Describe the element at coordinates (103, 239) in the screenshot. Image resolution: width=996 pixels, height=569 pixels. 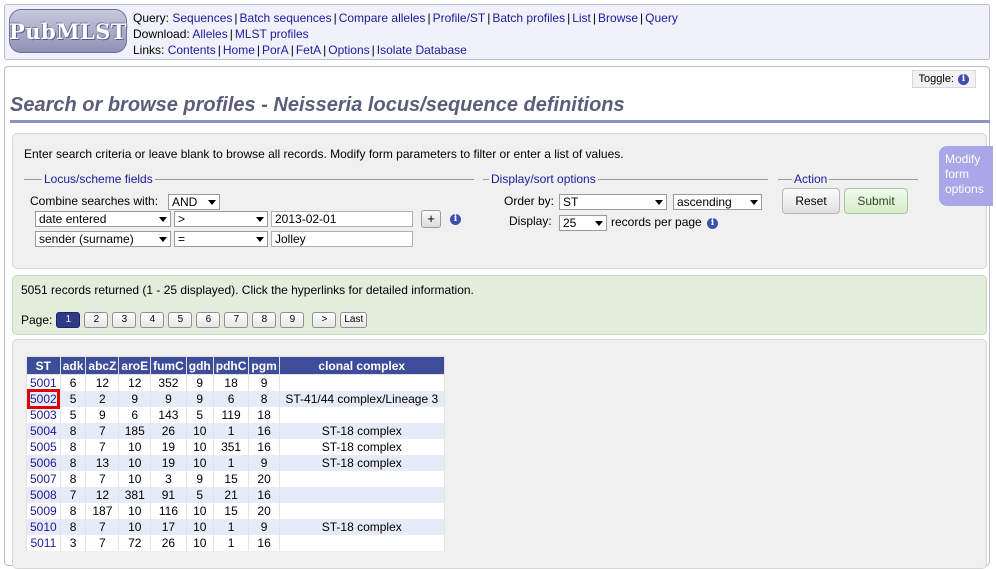
I see `field-select-2: sender (surname)` at that location.